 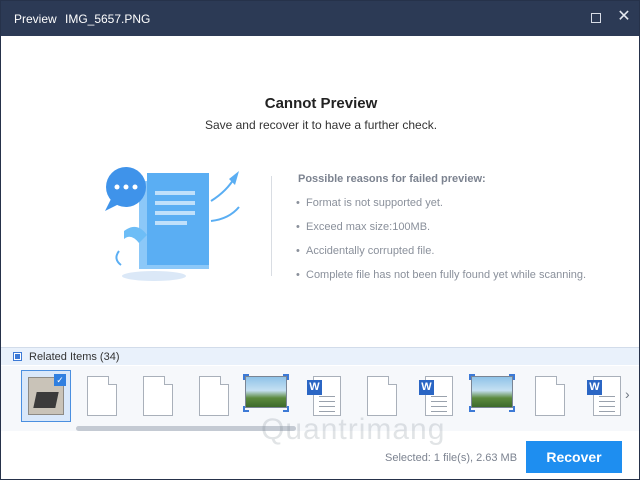 What do you see at coordinates (321, 103) in the screenshot?
I see `cannot-preview-heading: Cannot Preview` at bounding box center [321, 103].